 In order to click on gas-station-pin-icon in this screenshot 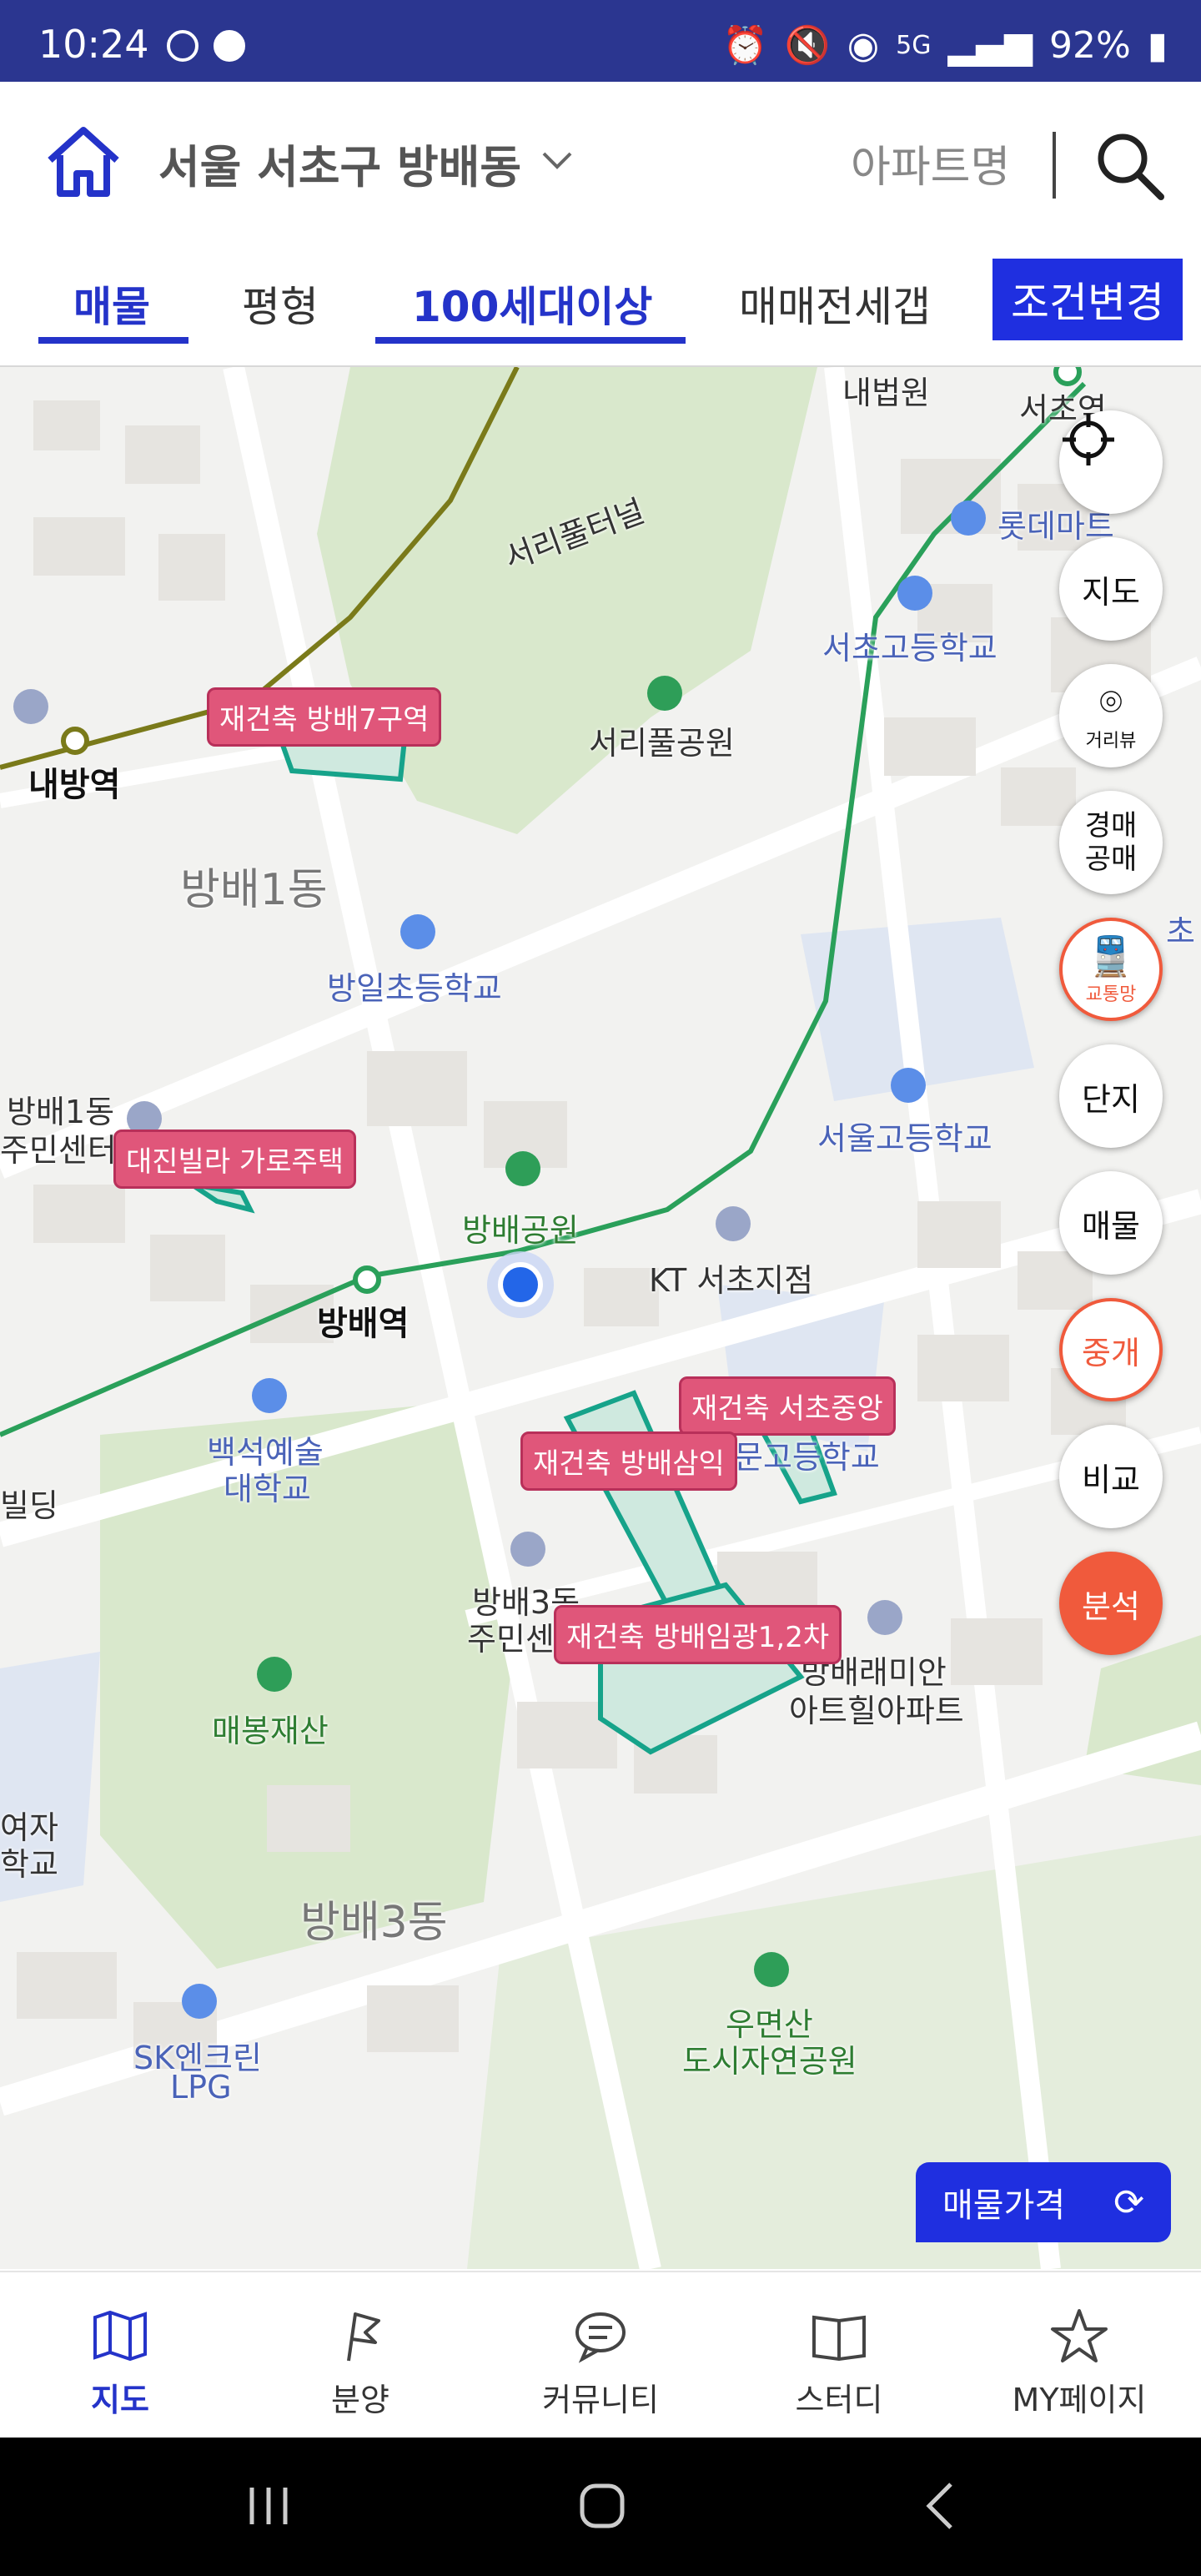, I will do `click(200, 2001)`.